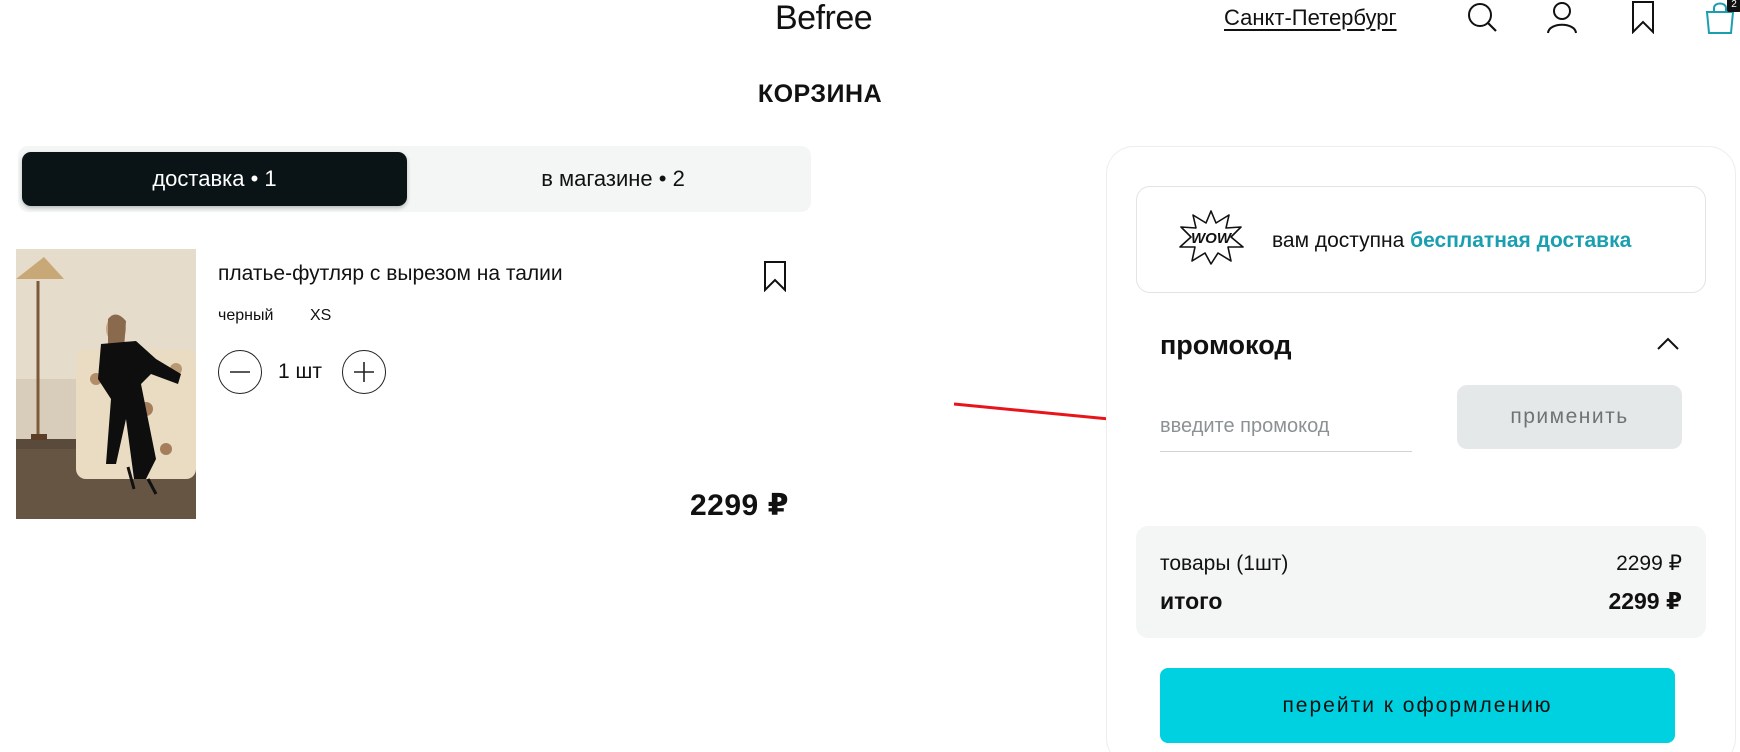 Image resolution: width=1740 pixels, height=752 pixels. Describe the element at coordinates (613, 179) in the screenshot. I see `tab-in-store: в магазине • 2` at that location.